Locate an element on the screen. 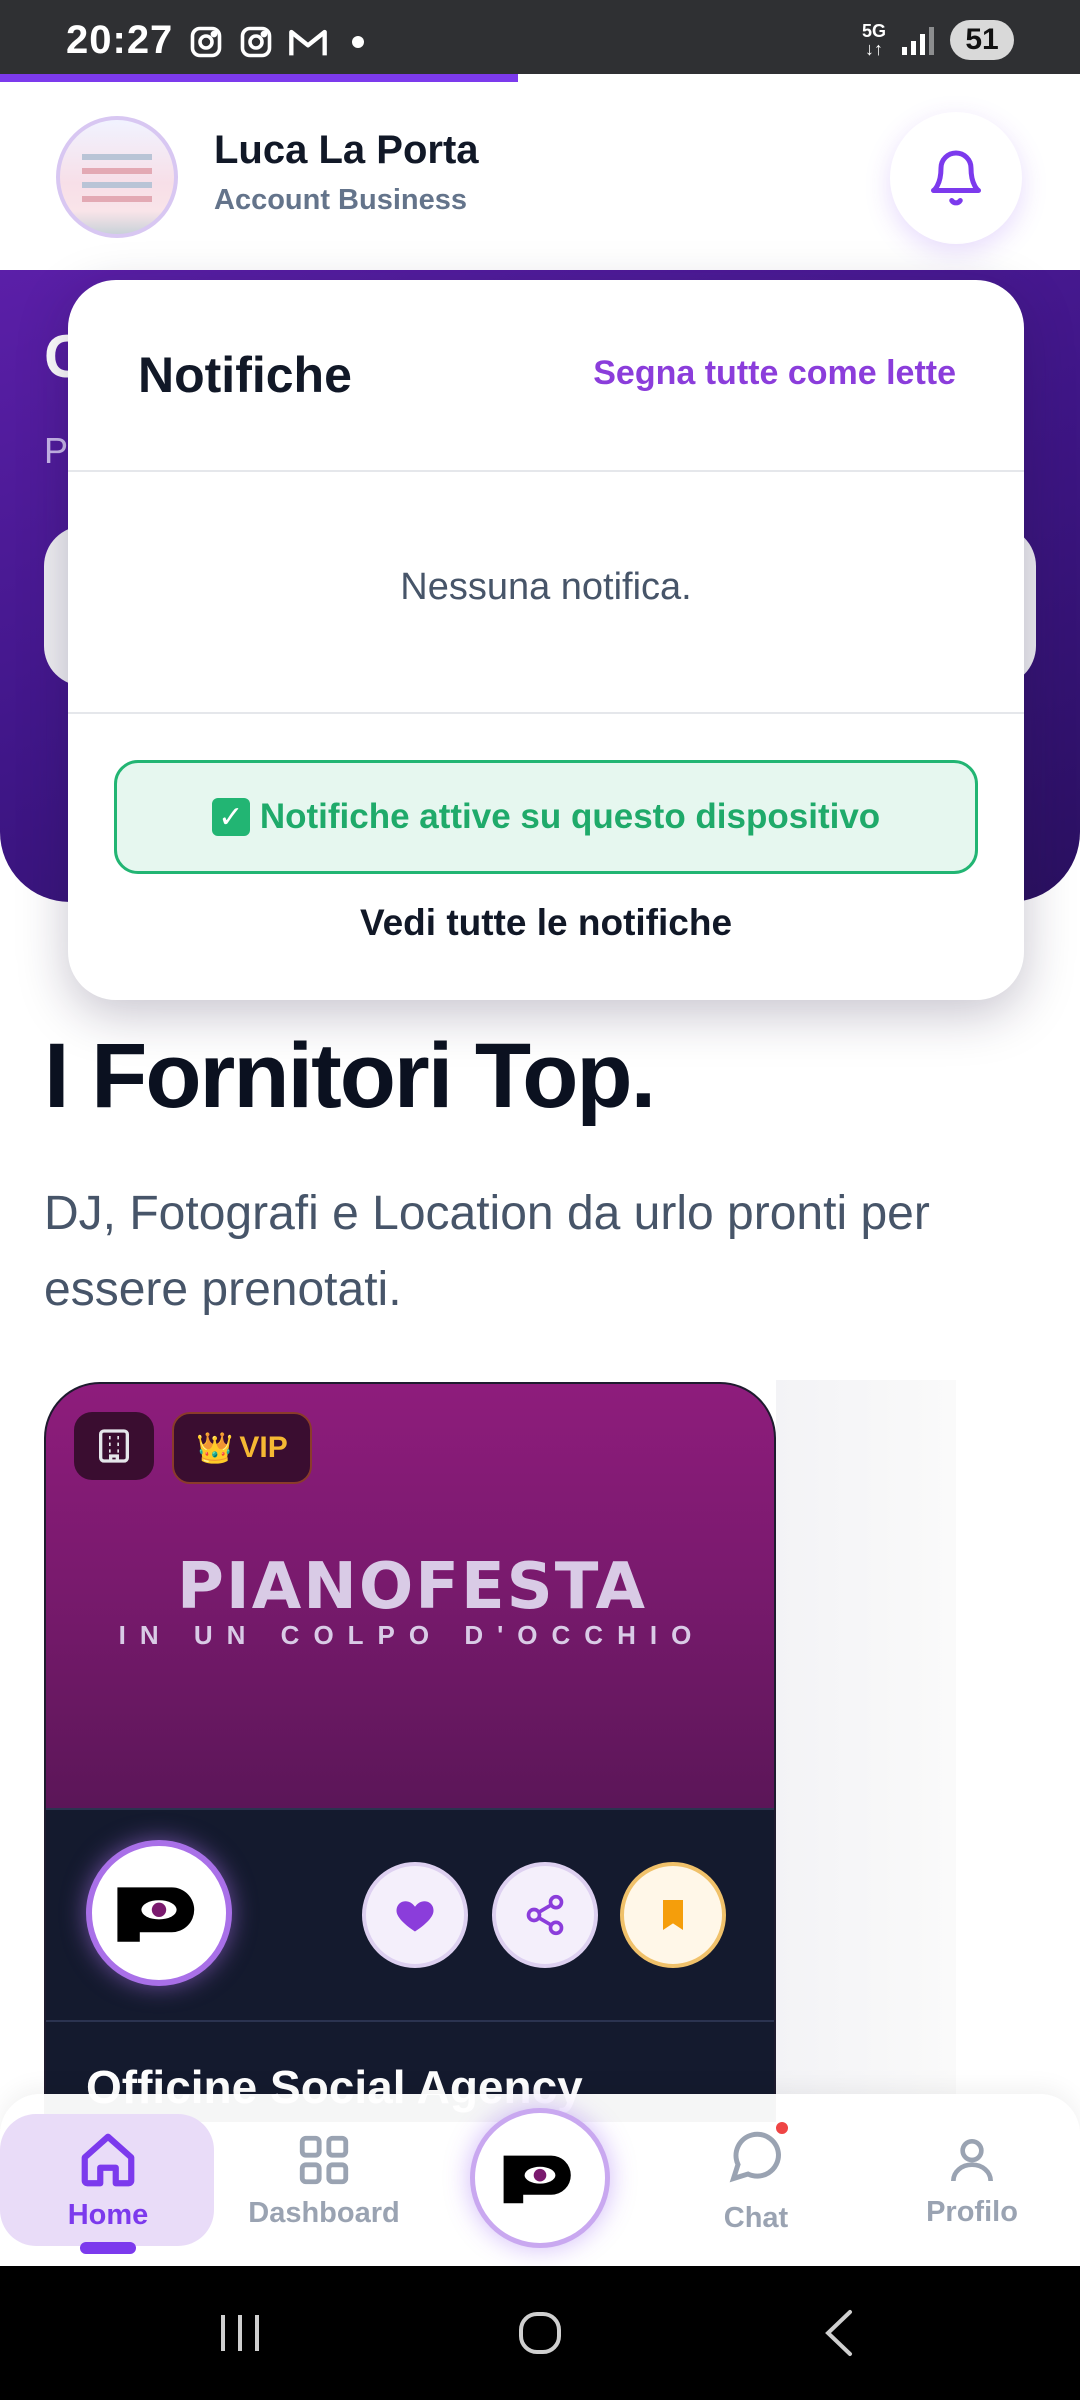 Image resolution: width=1080 pixels, height=2400 pixels. section-title: I Fornitori Top. is located at coordinates (350, 1076).